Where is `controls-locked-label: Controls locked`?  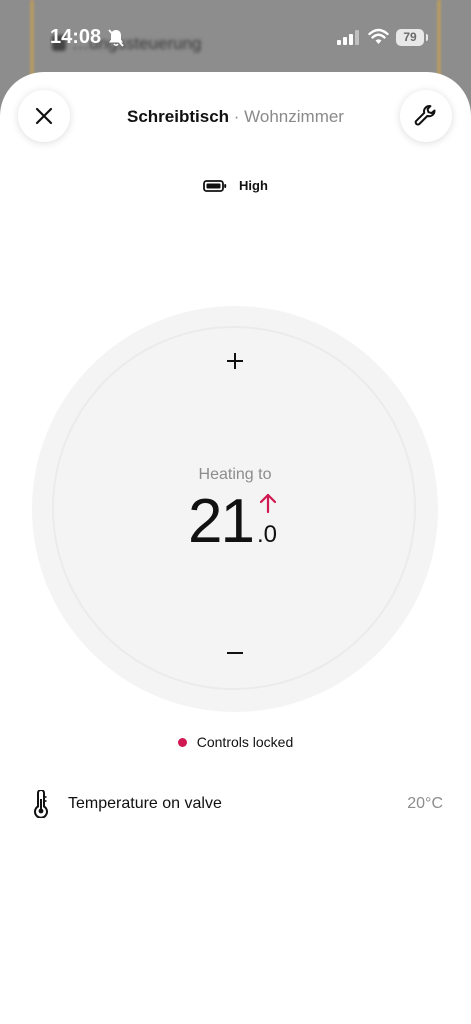
controls-locked-label: Controls locked is located at coordinates (245, 742).